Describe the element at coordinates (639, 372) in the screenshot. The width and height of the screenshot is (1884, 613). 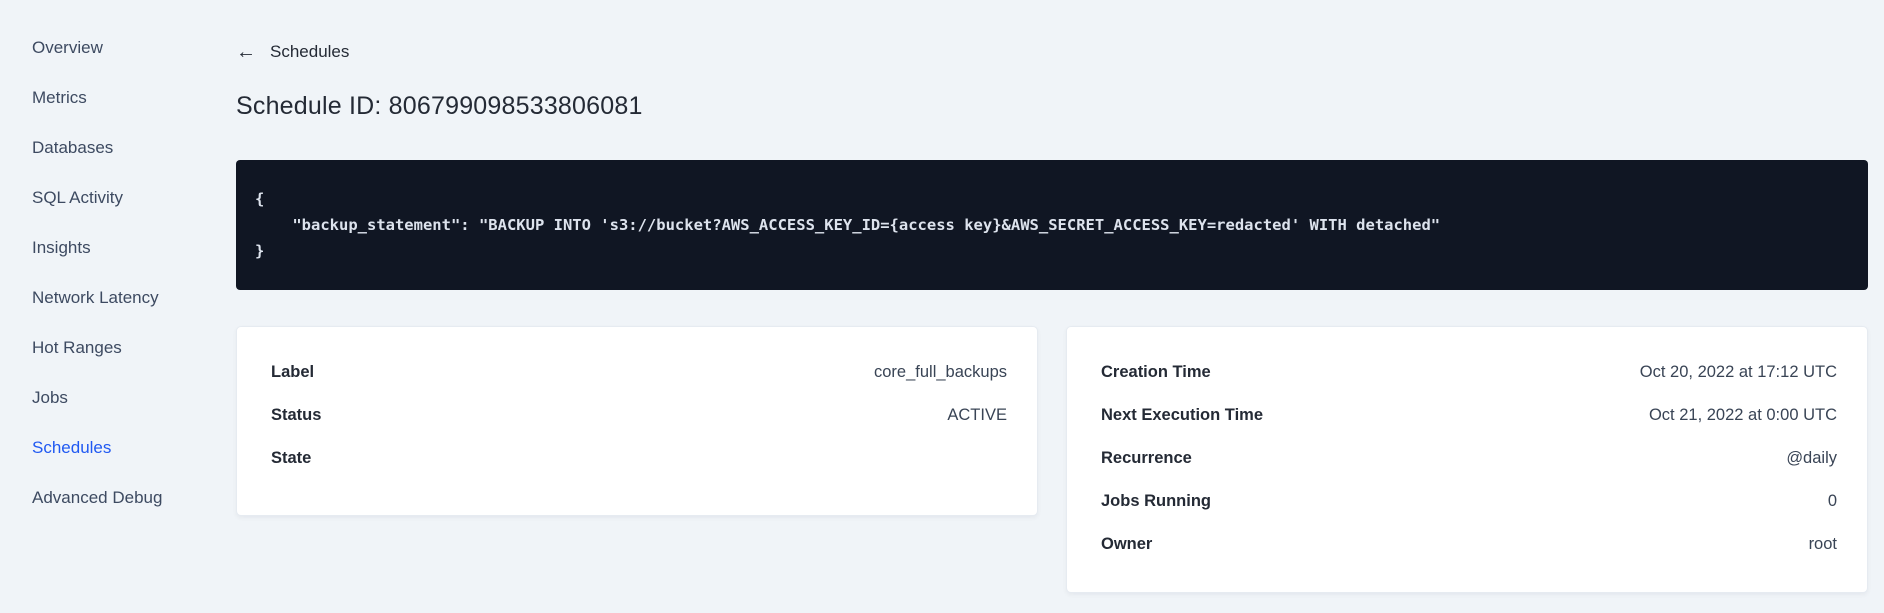
I see `detail-row: Label core_full_backups` at that location.